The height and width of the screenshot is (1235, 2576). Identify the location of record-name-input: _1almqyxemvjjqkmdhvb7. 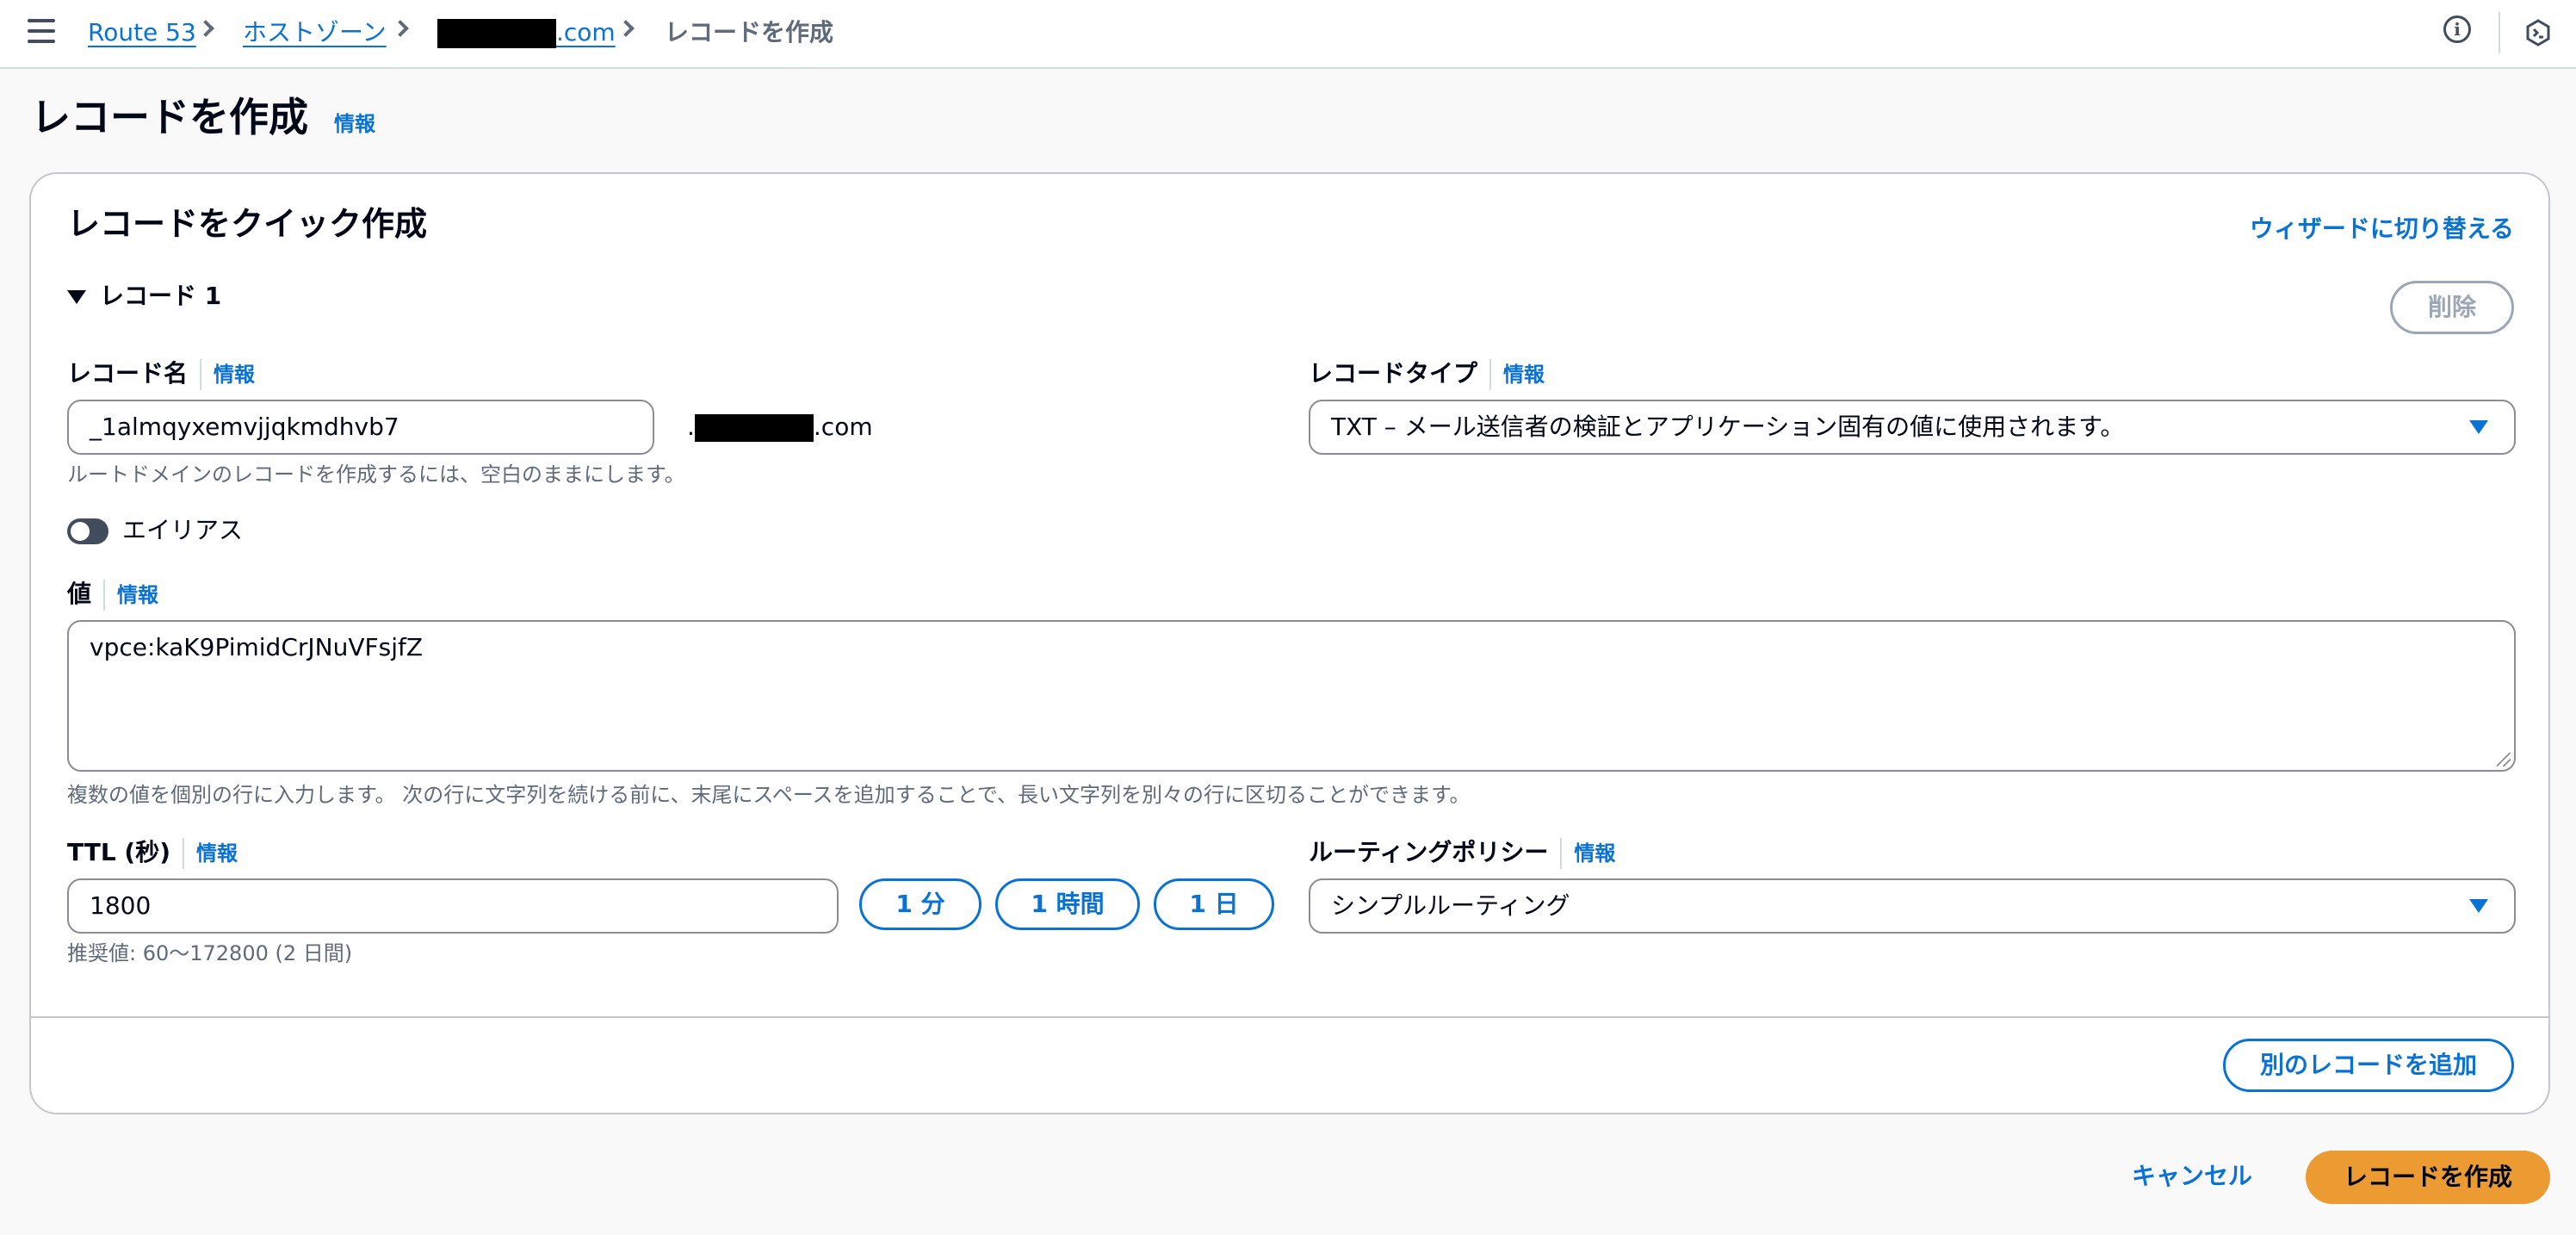
(361, 427).